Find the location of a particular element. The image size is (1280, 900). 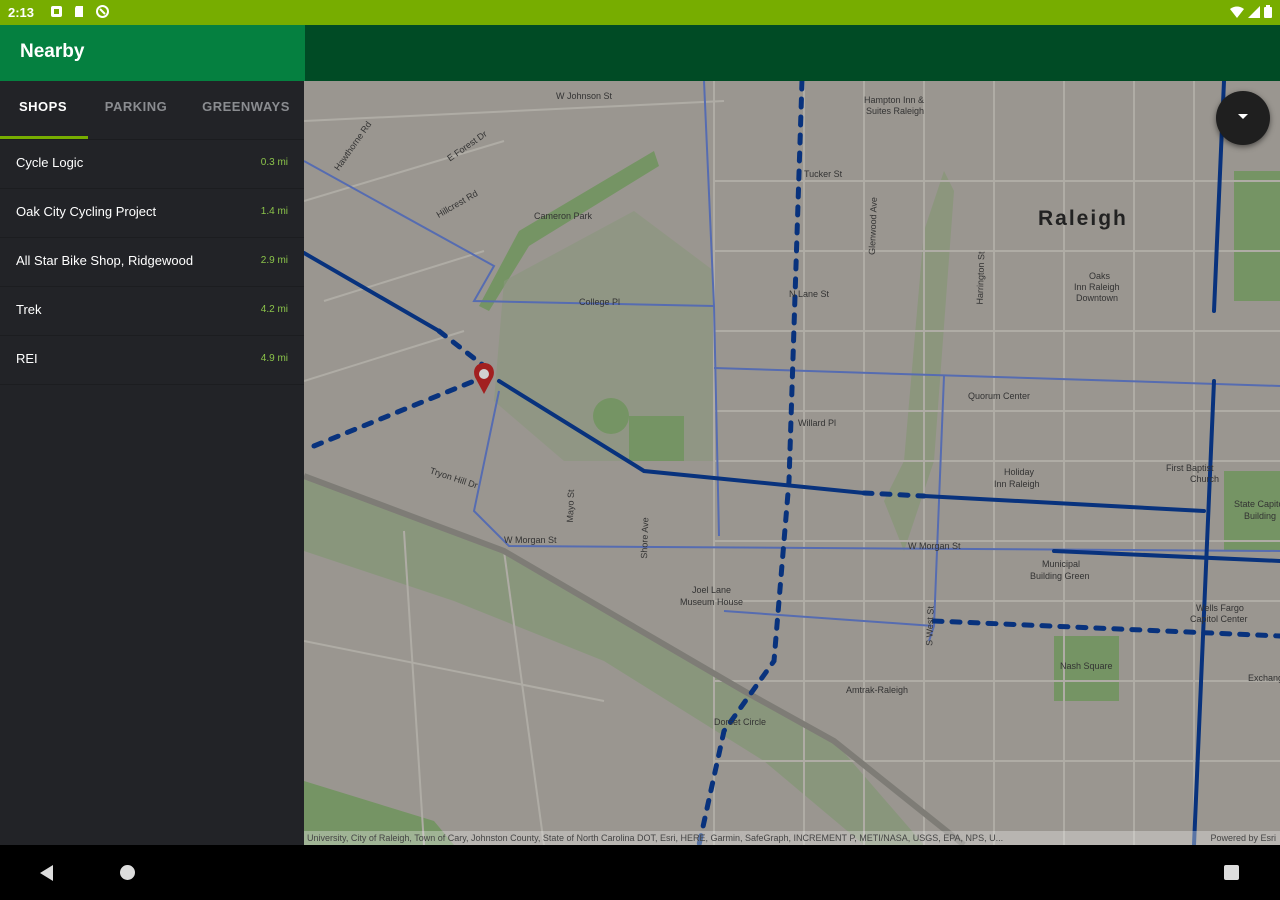

shop-name: All Star Bike Shop, Ridgewood is located at coordinates (105, 260).